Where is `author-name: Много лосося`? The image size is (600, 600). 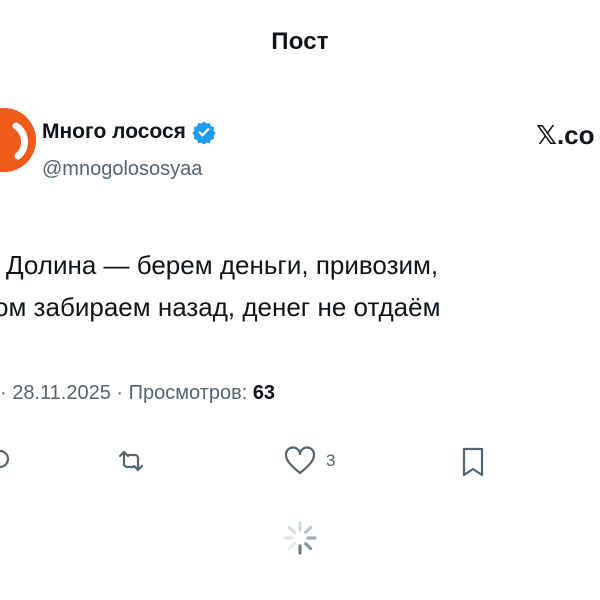 author-name: Много лосося is located at coordinates (129, 132).